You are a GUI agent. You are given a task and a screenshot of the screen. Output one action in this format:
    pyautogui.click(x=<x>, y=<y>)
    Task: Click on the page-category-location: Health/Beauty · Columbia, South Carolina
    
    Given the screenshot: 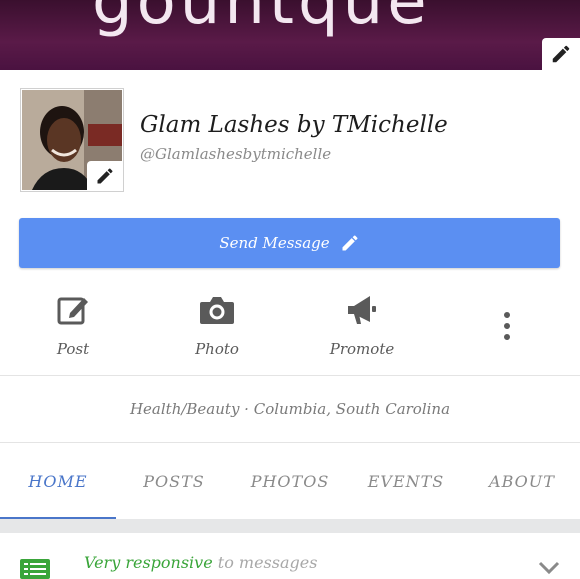 What is the action you would take?
    pyautogui.click(x=290, y=409)
    